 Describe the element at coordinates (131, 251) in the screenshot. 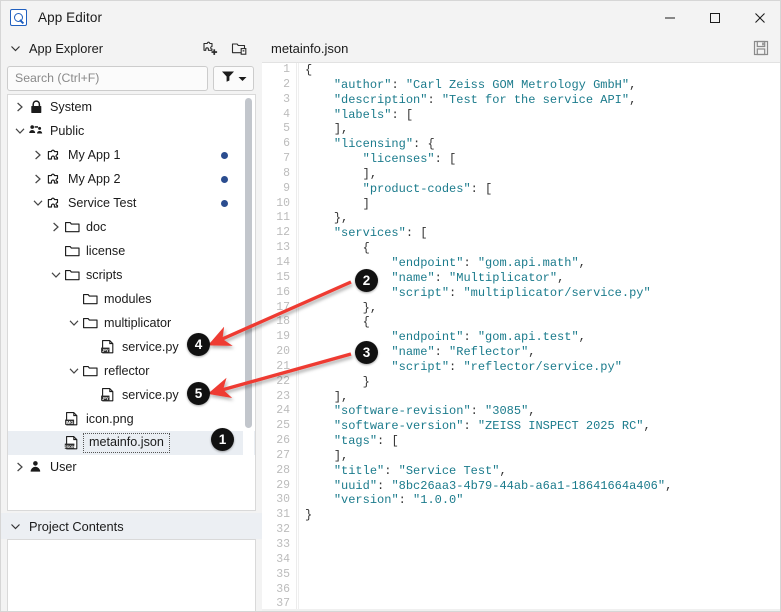

I see `tree-item-license: license` at that location.